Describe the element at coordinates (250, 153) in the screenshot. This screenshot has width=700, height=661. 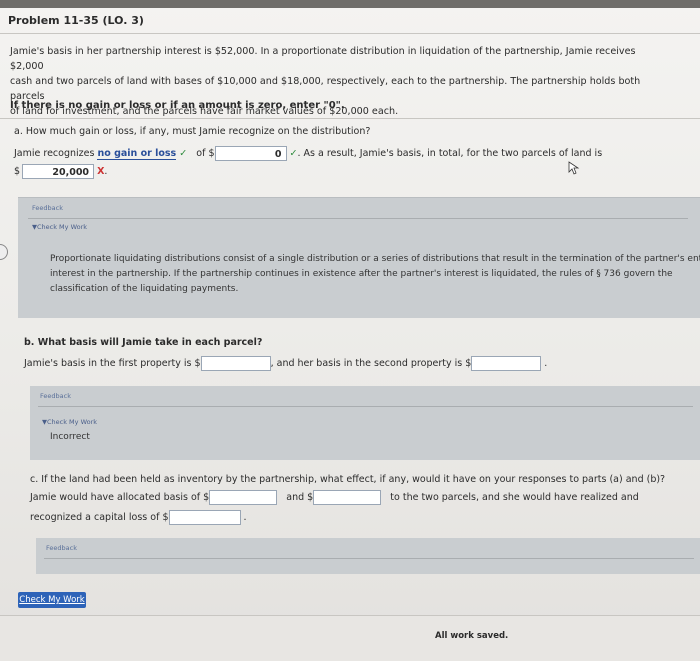
I see `gain-amount-input: 0` at that location.